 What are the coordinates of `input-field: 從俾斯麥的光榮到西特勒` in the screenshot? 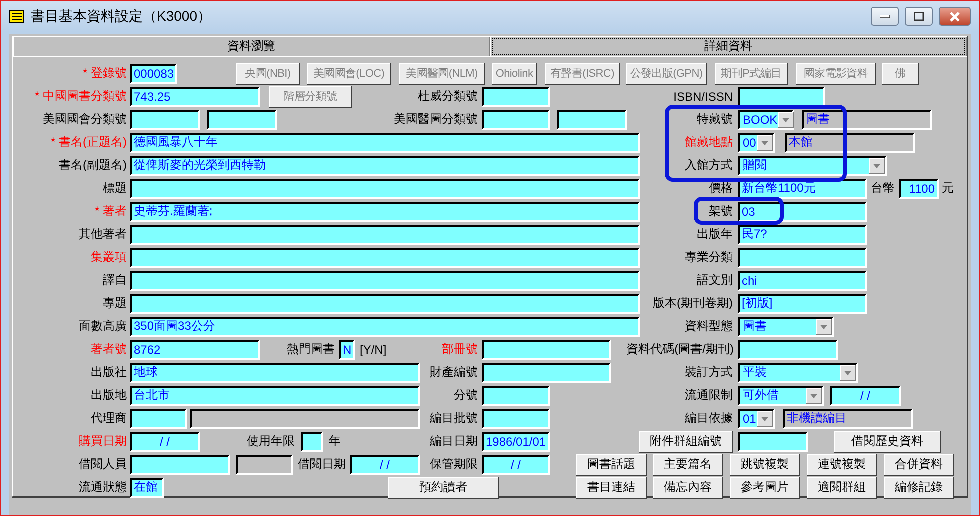 It's located at (385, 166).